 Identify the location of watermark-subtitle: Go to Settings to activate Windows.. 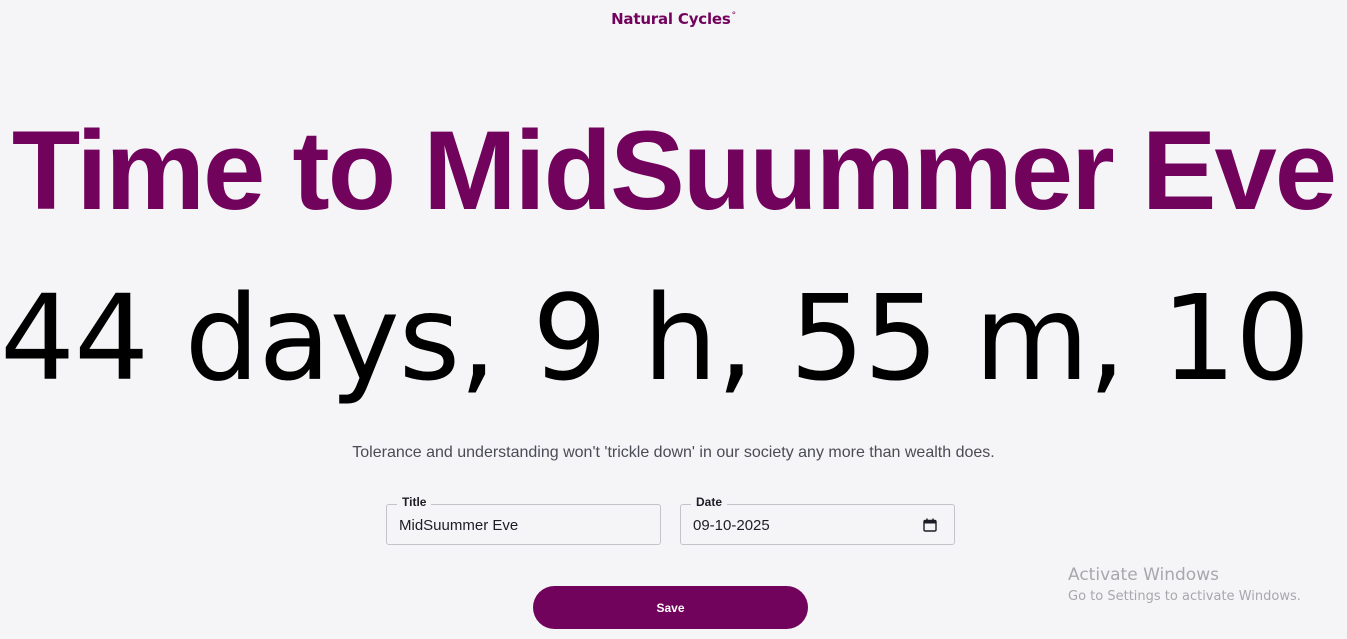
(1184, 596).